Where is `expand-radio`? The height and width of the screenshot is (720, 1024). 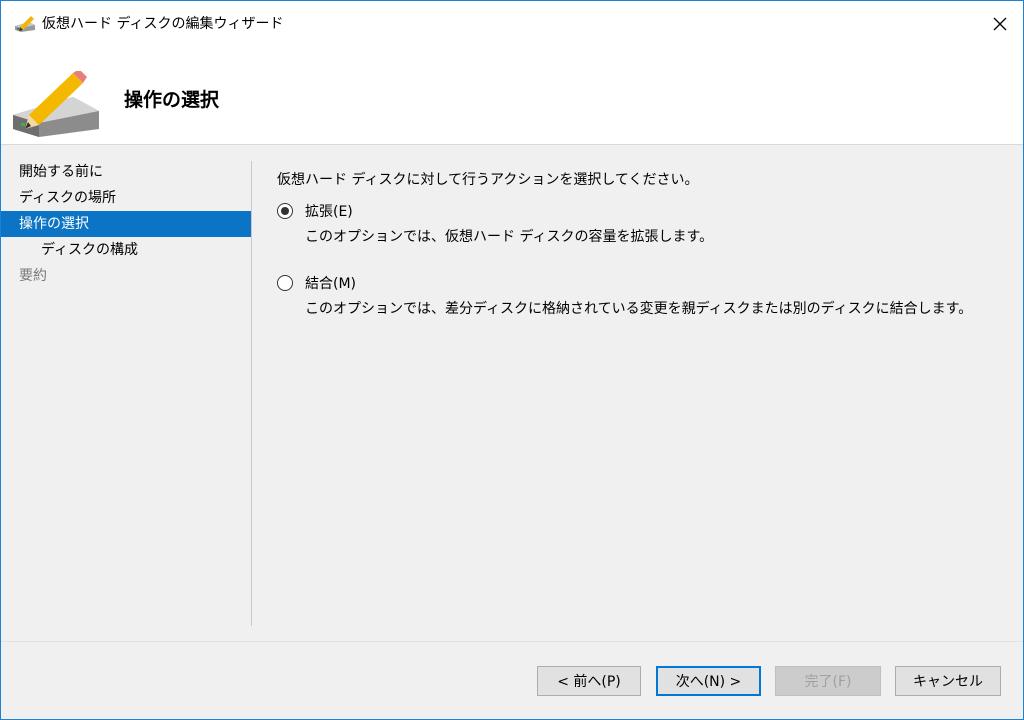 expand-radio is located at coordinates (285, 211).